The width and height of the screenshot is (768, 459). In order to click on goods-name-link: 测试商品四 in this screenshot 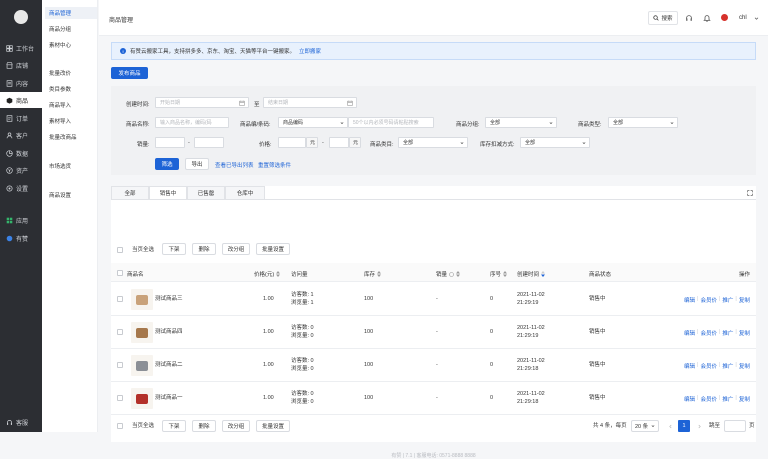, I will do `click(169, 332)`.